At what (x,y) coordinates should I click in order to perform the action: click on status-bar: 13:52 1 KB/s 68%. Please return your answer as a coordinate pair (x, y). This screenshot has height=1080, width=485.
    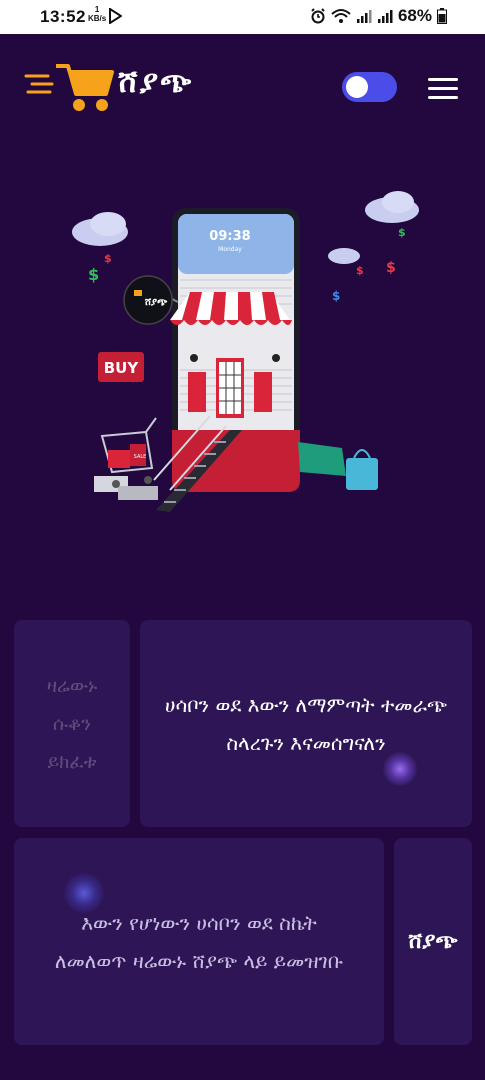
    Looking at the image, I should click on (242, 17).